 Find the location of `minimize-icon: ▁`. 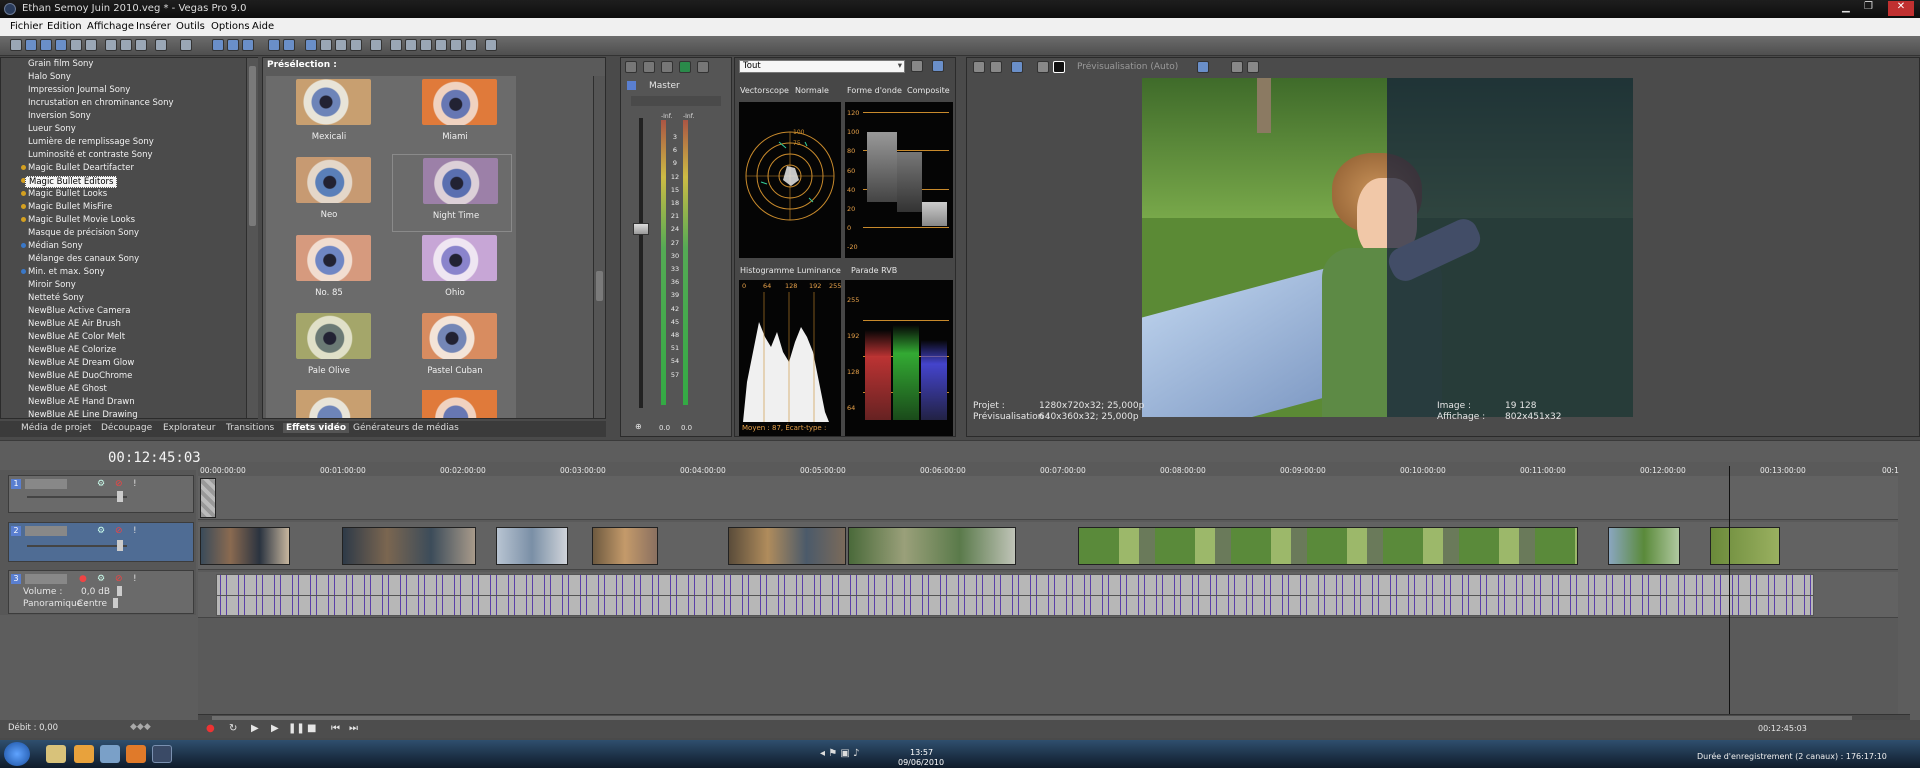

minimize-icon: ▁ is located at coordinates (1849, 8).